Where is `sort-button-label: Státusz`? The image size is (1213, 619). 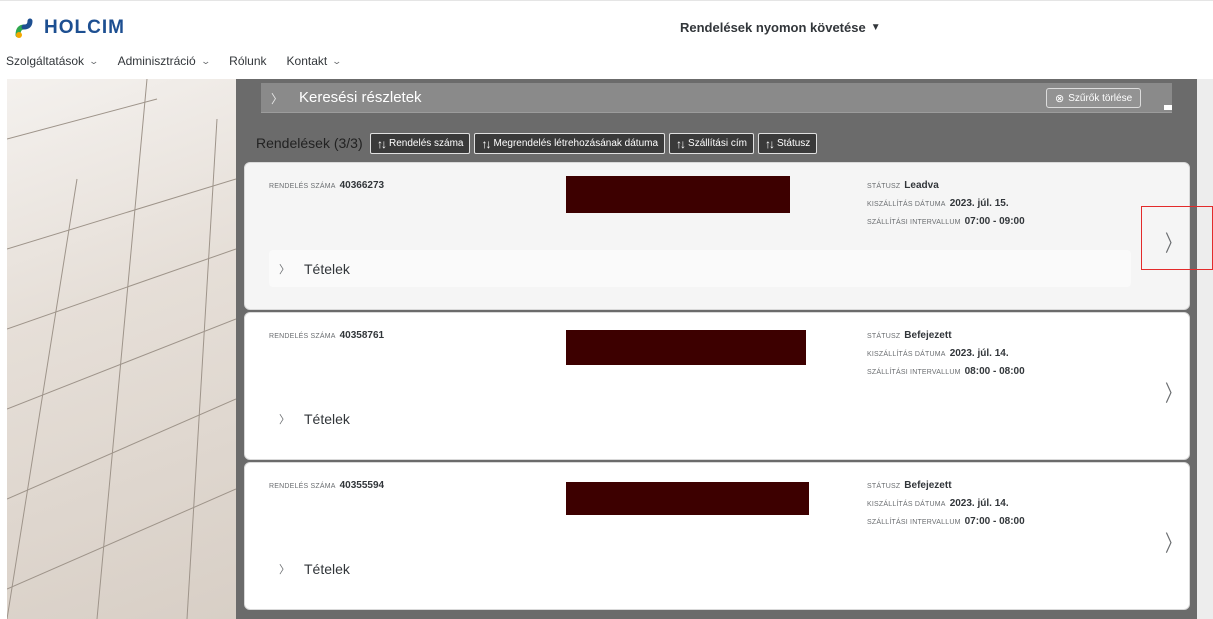
sort-button-label: Státusz is located at coordinates (793, 143).